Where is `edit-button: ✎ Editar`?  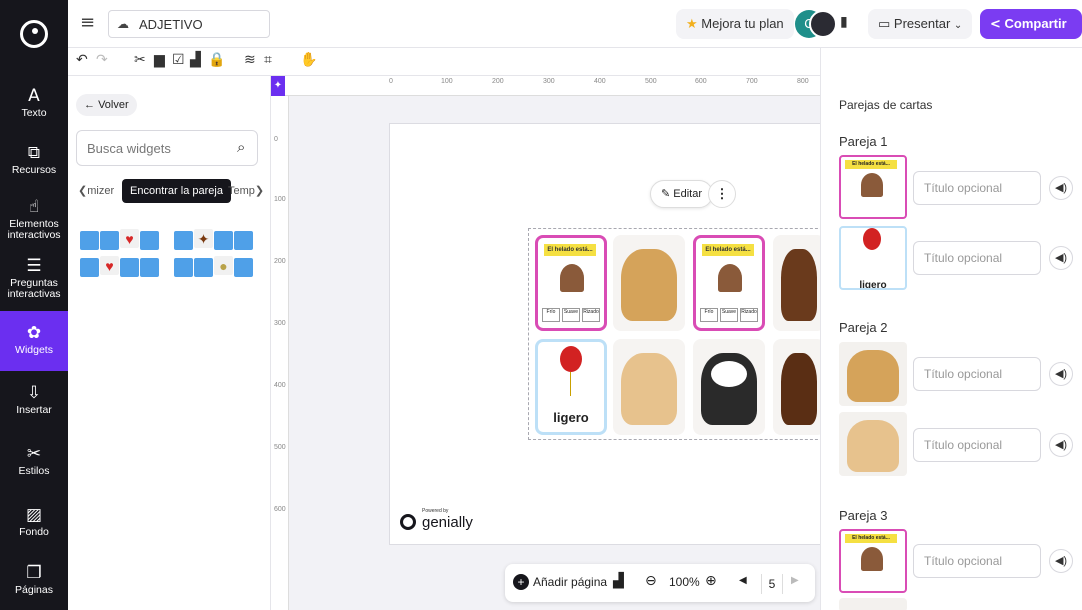 edit-button: ✎ Editar is located at coordinates (682, 194).